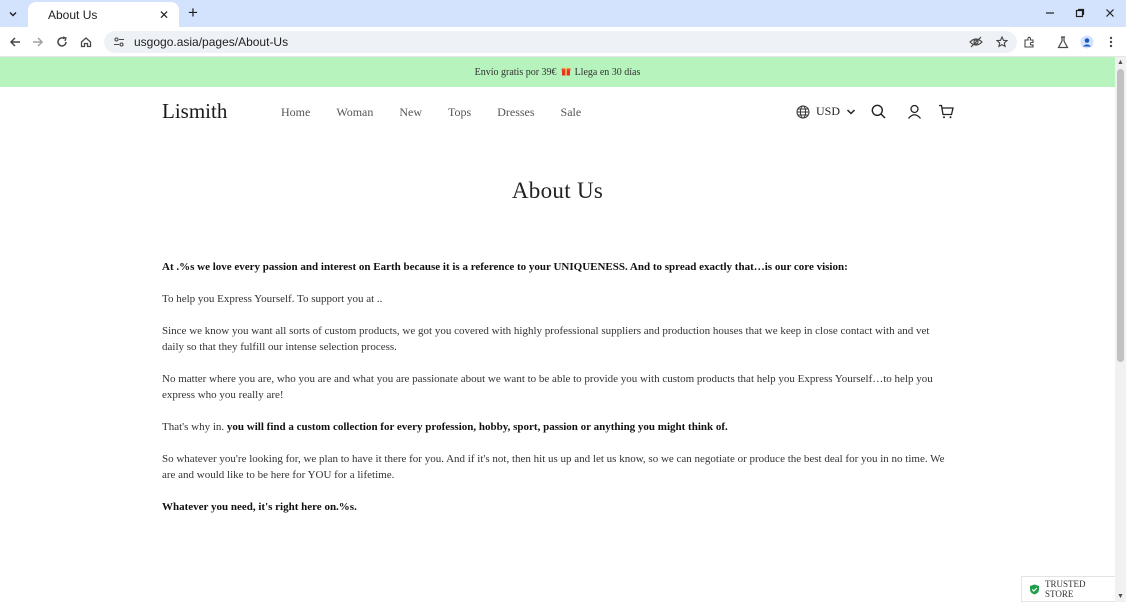 This screenshot has width=1126, height=602. Describe the element at coordinates (1120, 596) in the screenshot. I see `scroll-down-arrow-icon: ▼` at that location.